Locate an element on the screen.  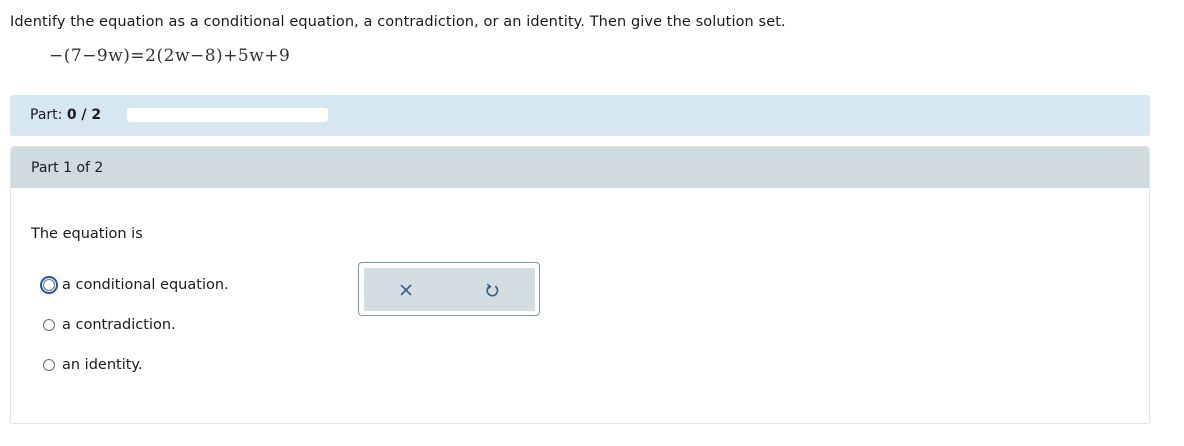
option-label: a contradiction. is located at coordinates (119, 325).